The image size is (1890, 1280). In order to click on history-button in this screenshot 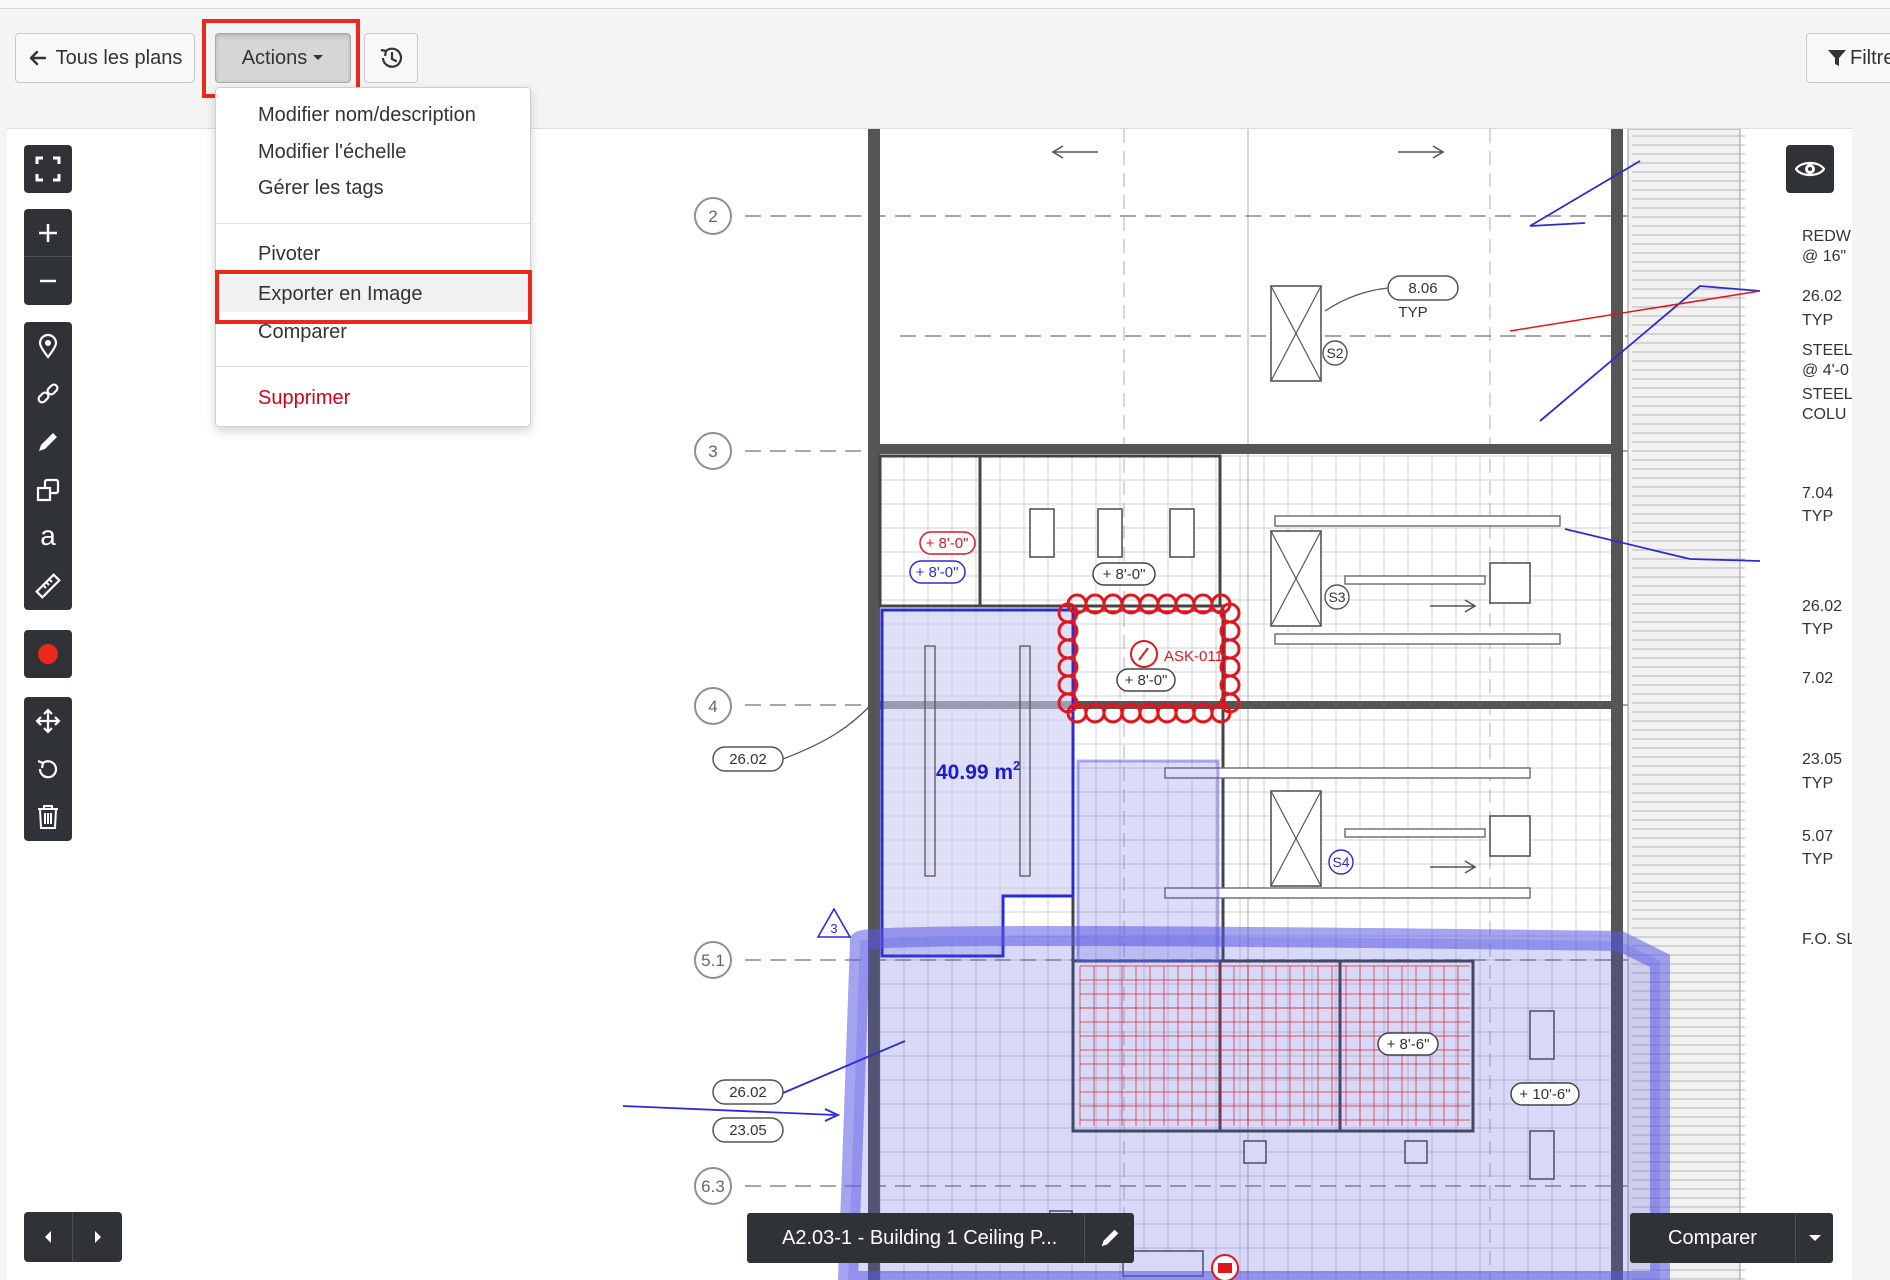, I will do `click(391, 58)`.